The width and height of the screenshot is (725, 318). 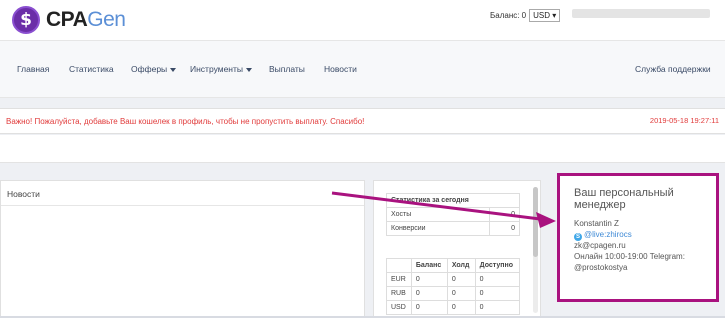 What do you see at coordinates (629, 256) in the screenshot?
I see `manager-hours: Онлайн 10:00-19:00 Telegram:` at bounding box center [629, 256].